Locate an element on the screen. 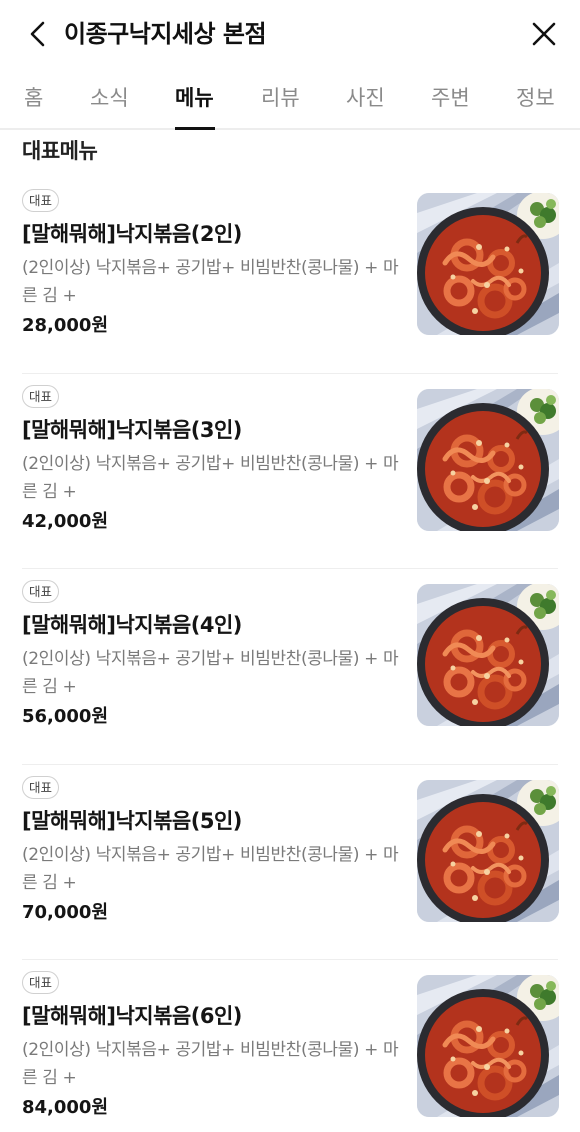 The image size is (580, 1132). active-tab-indicator is located at coordinates (195, 128).